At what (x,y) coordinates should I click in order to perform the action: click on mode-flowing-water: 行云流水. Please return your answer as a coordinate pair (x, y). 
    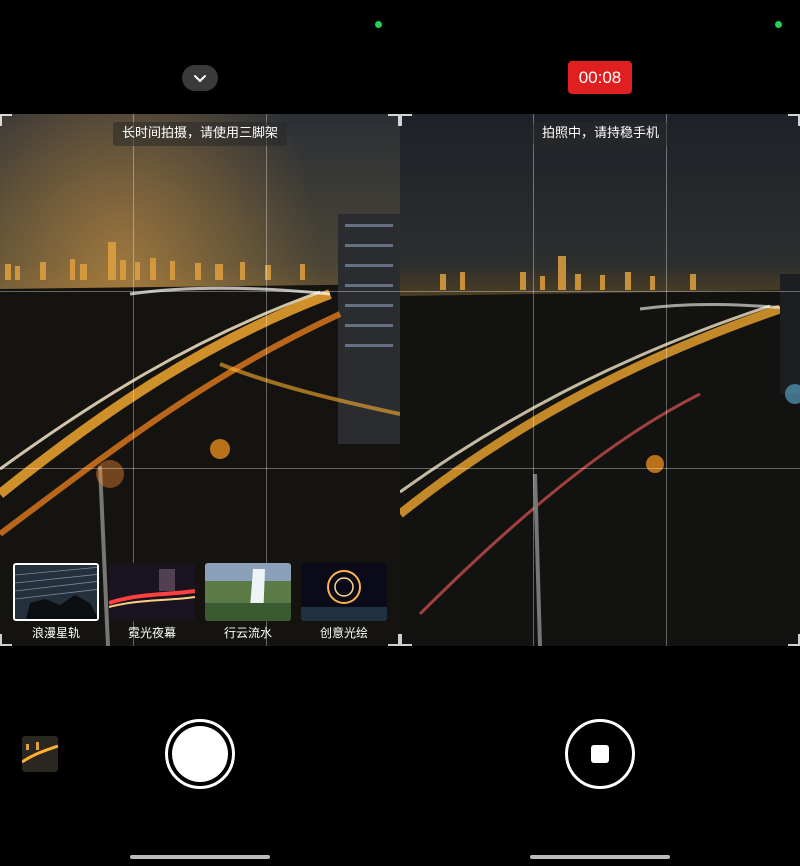
    Looking at the image, I should click on (248, 602).